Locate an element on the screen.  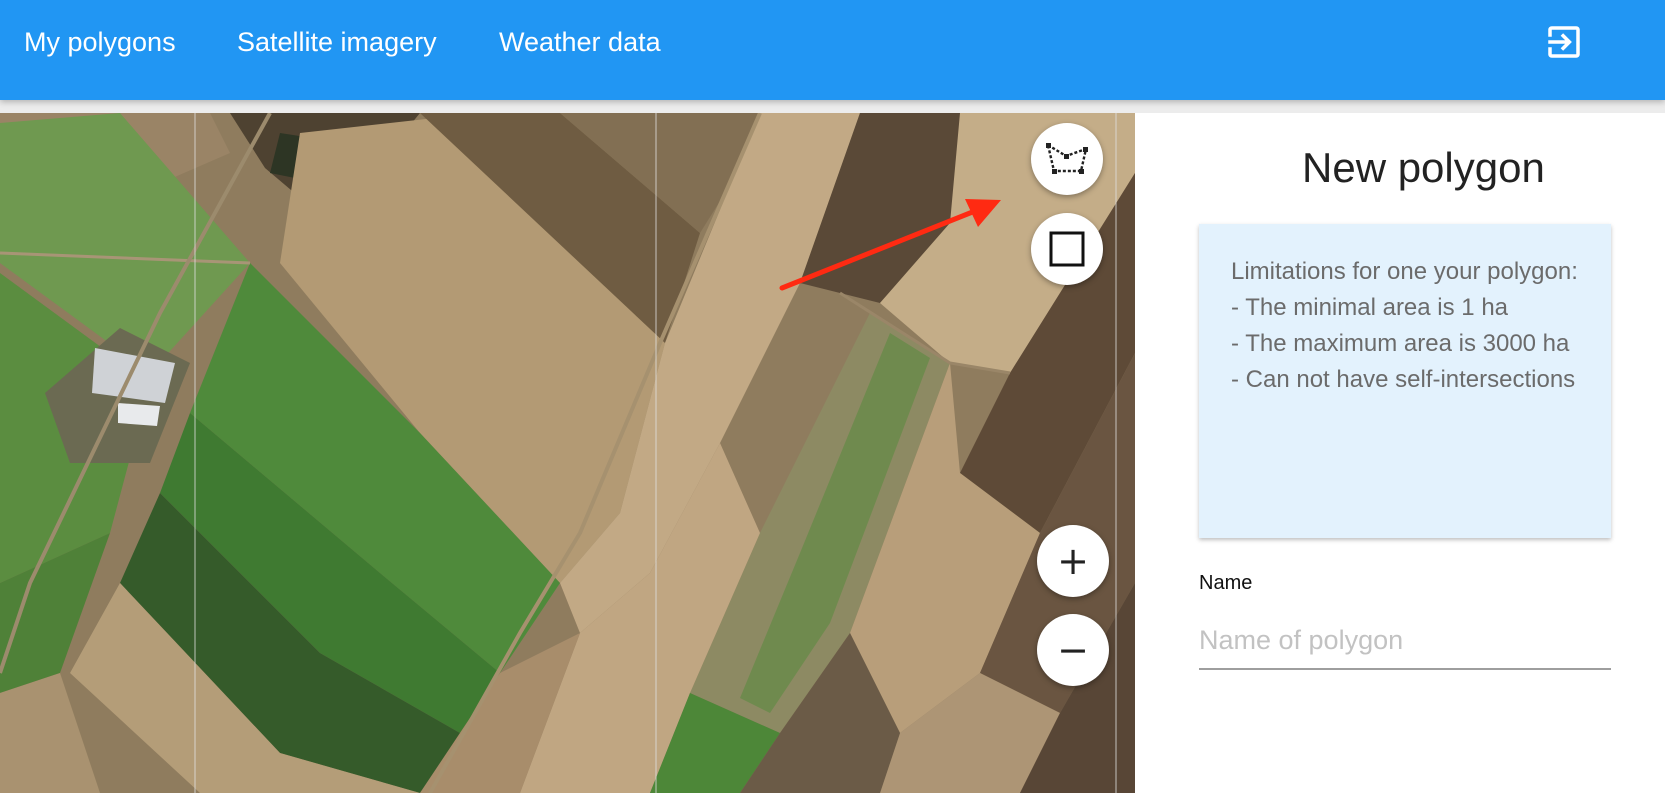
draw-polygon-button is located at coordinates (1067, 159).